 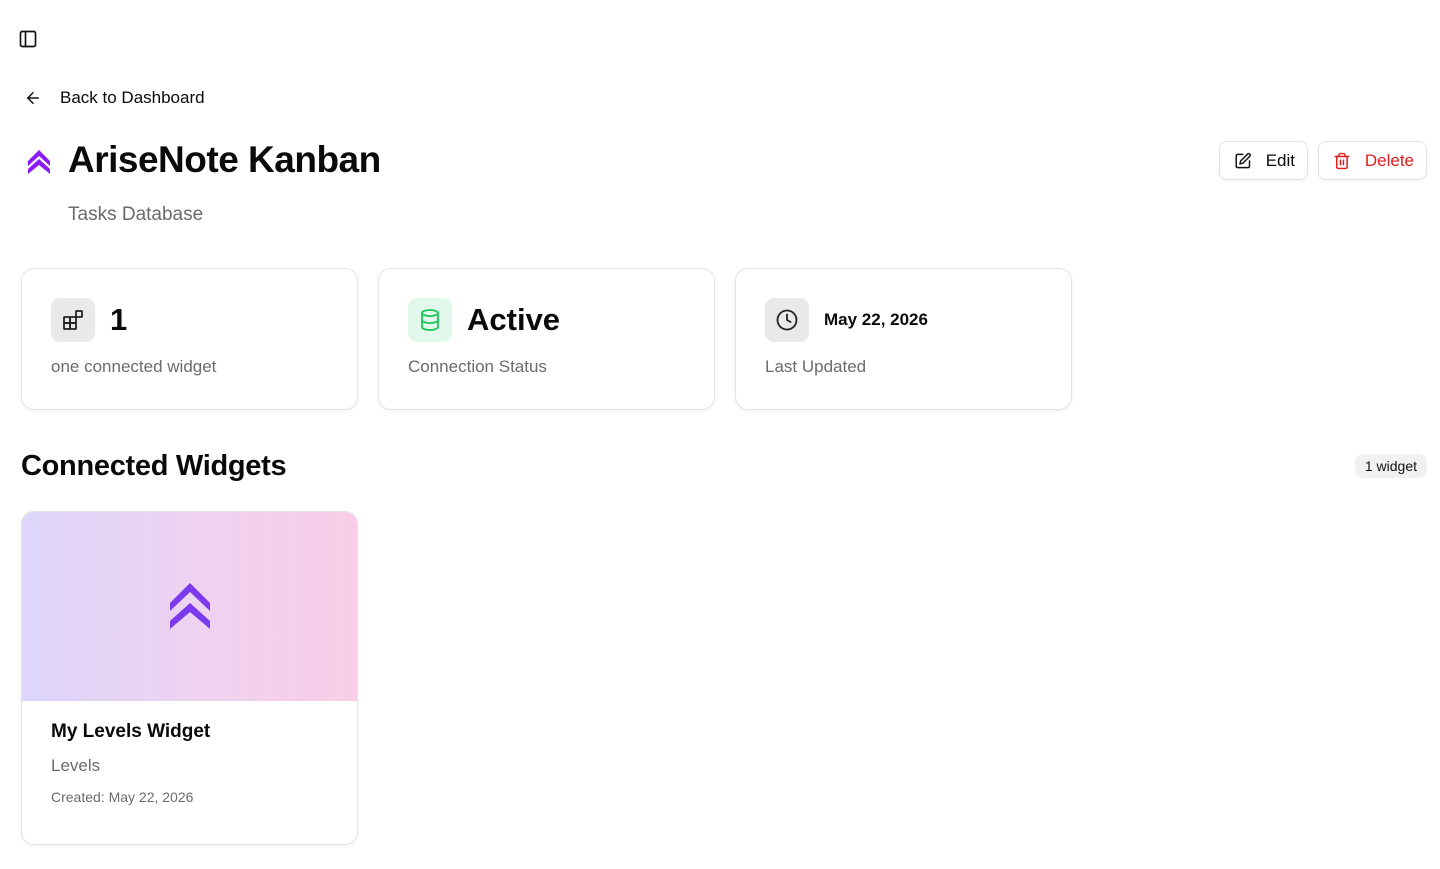 What do you see at coordinates (136, 214) in the screenshot?
I see `page-subtitle: Tasks Database` at bounding box center [136, 214].